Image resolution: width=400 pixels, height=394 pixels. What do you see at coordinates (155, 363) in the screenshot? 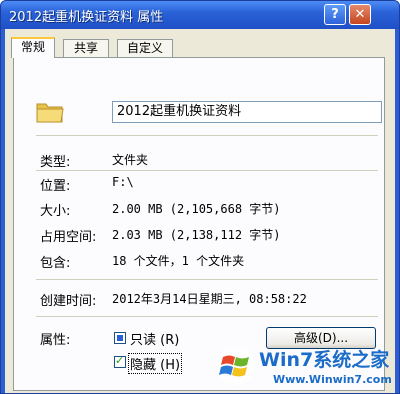
I see `hidden-label: 隐藏 (H)` at bounding box center [155, 363].